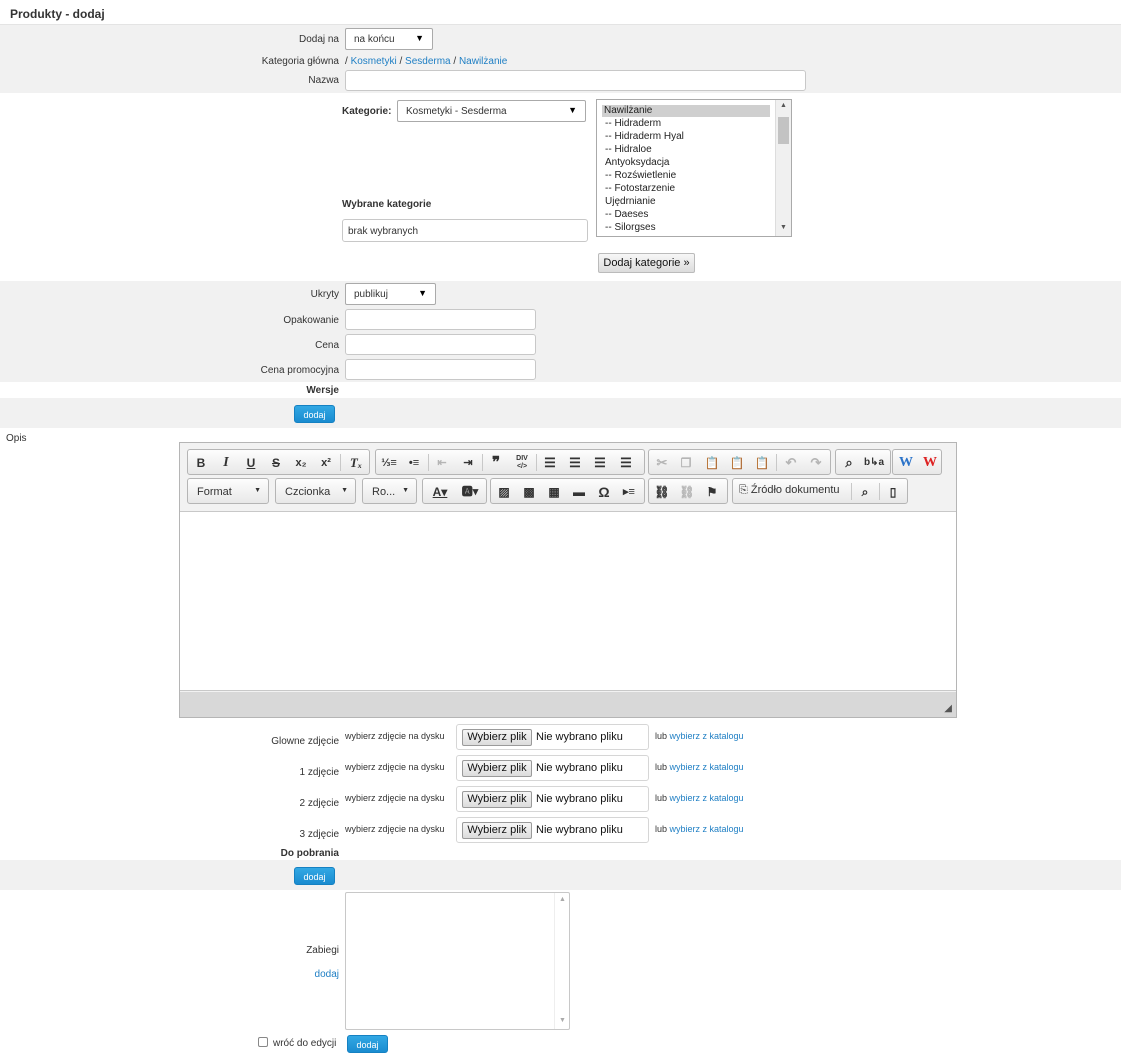  What do you see at coordinates (468, 463) in the screenshot?
I see `indent-icon: ⇥` at bounding box center [468, 463].